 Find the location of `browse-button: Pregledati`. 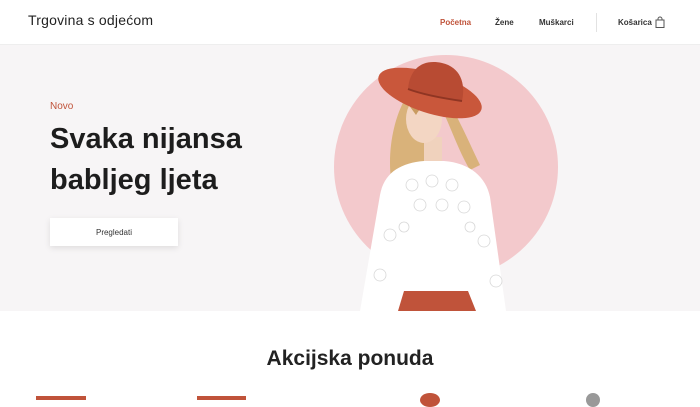

browse-button: Pregledati is located at coordinates (114, 232).